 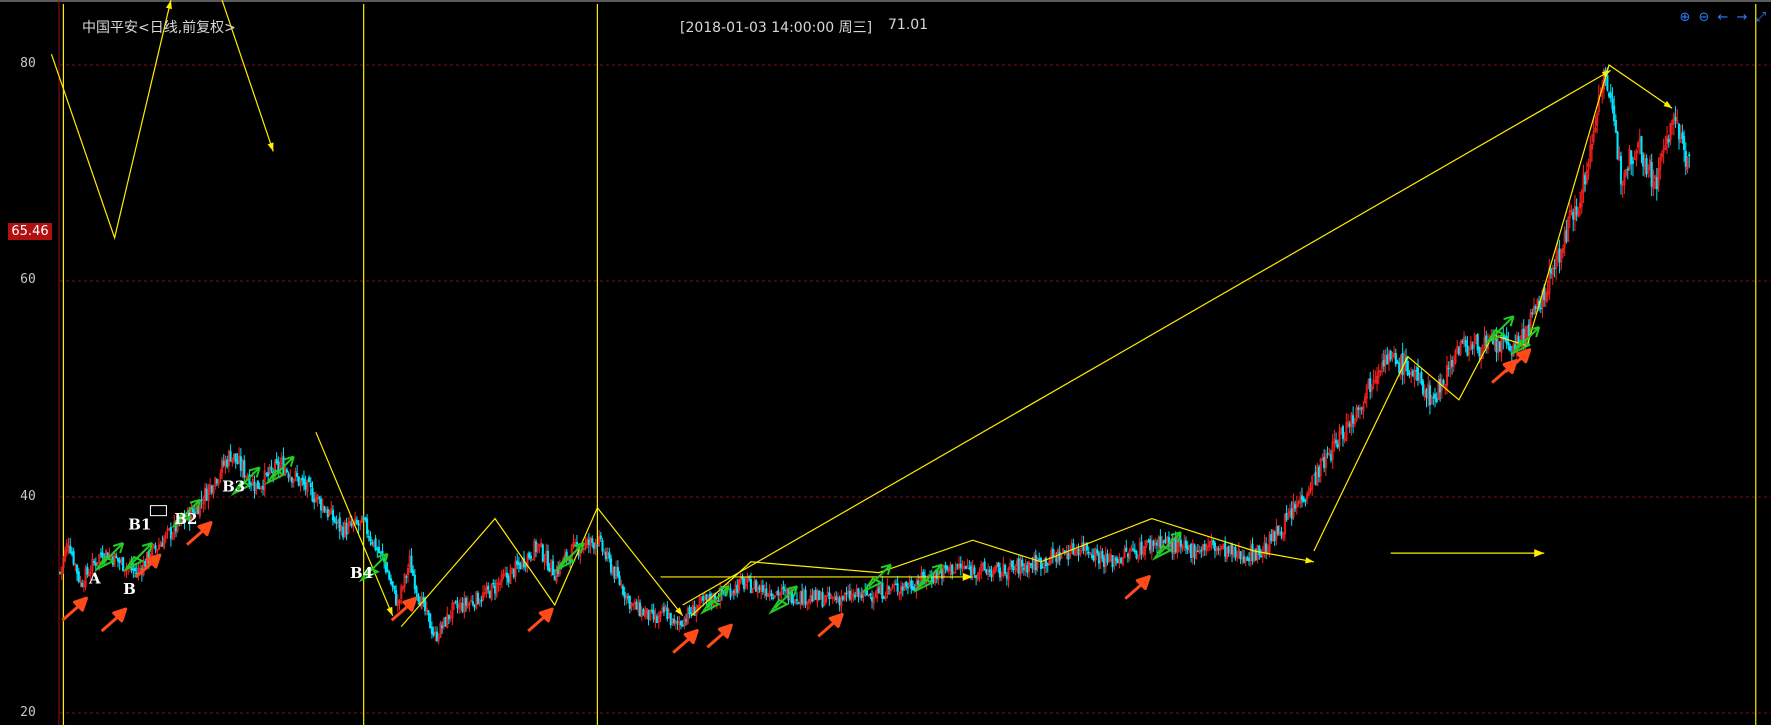 What do you see at coordinates (1742, 18) in the screenshot?
I see `scroll-right-icon: →` at bounding box center [1742, 18].